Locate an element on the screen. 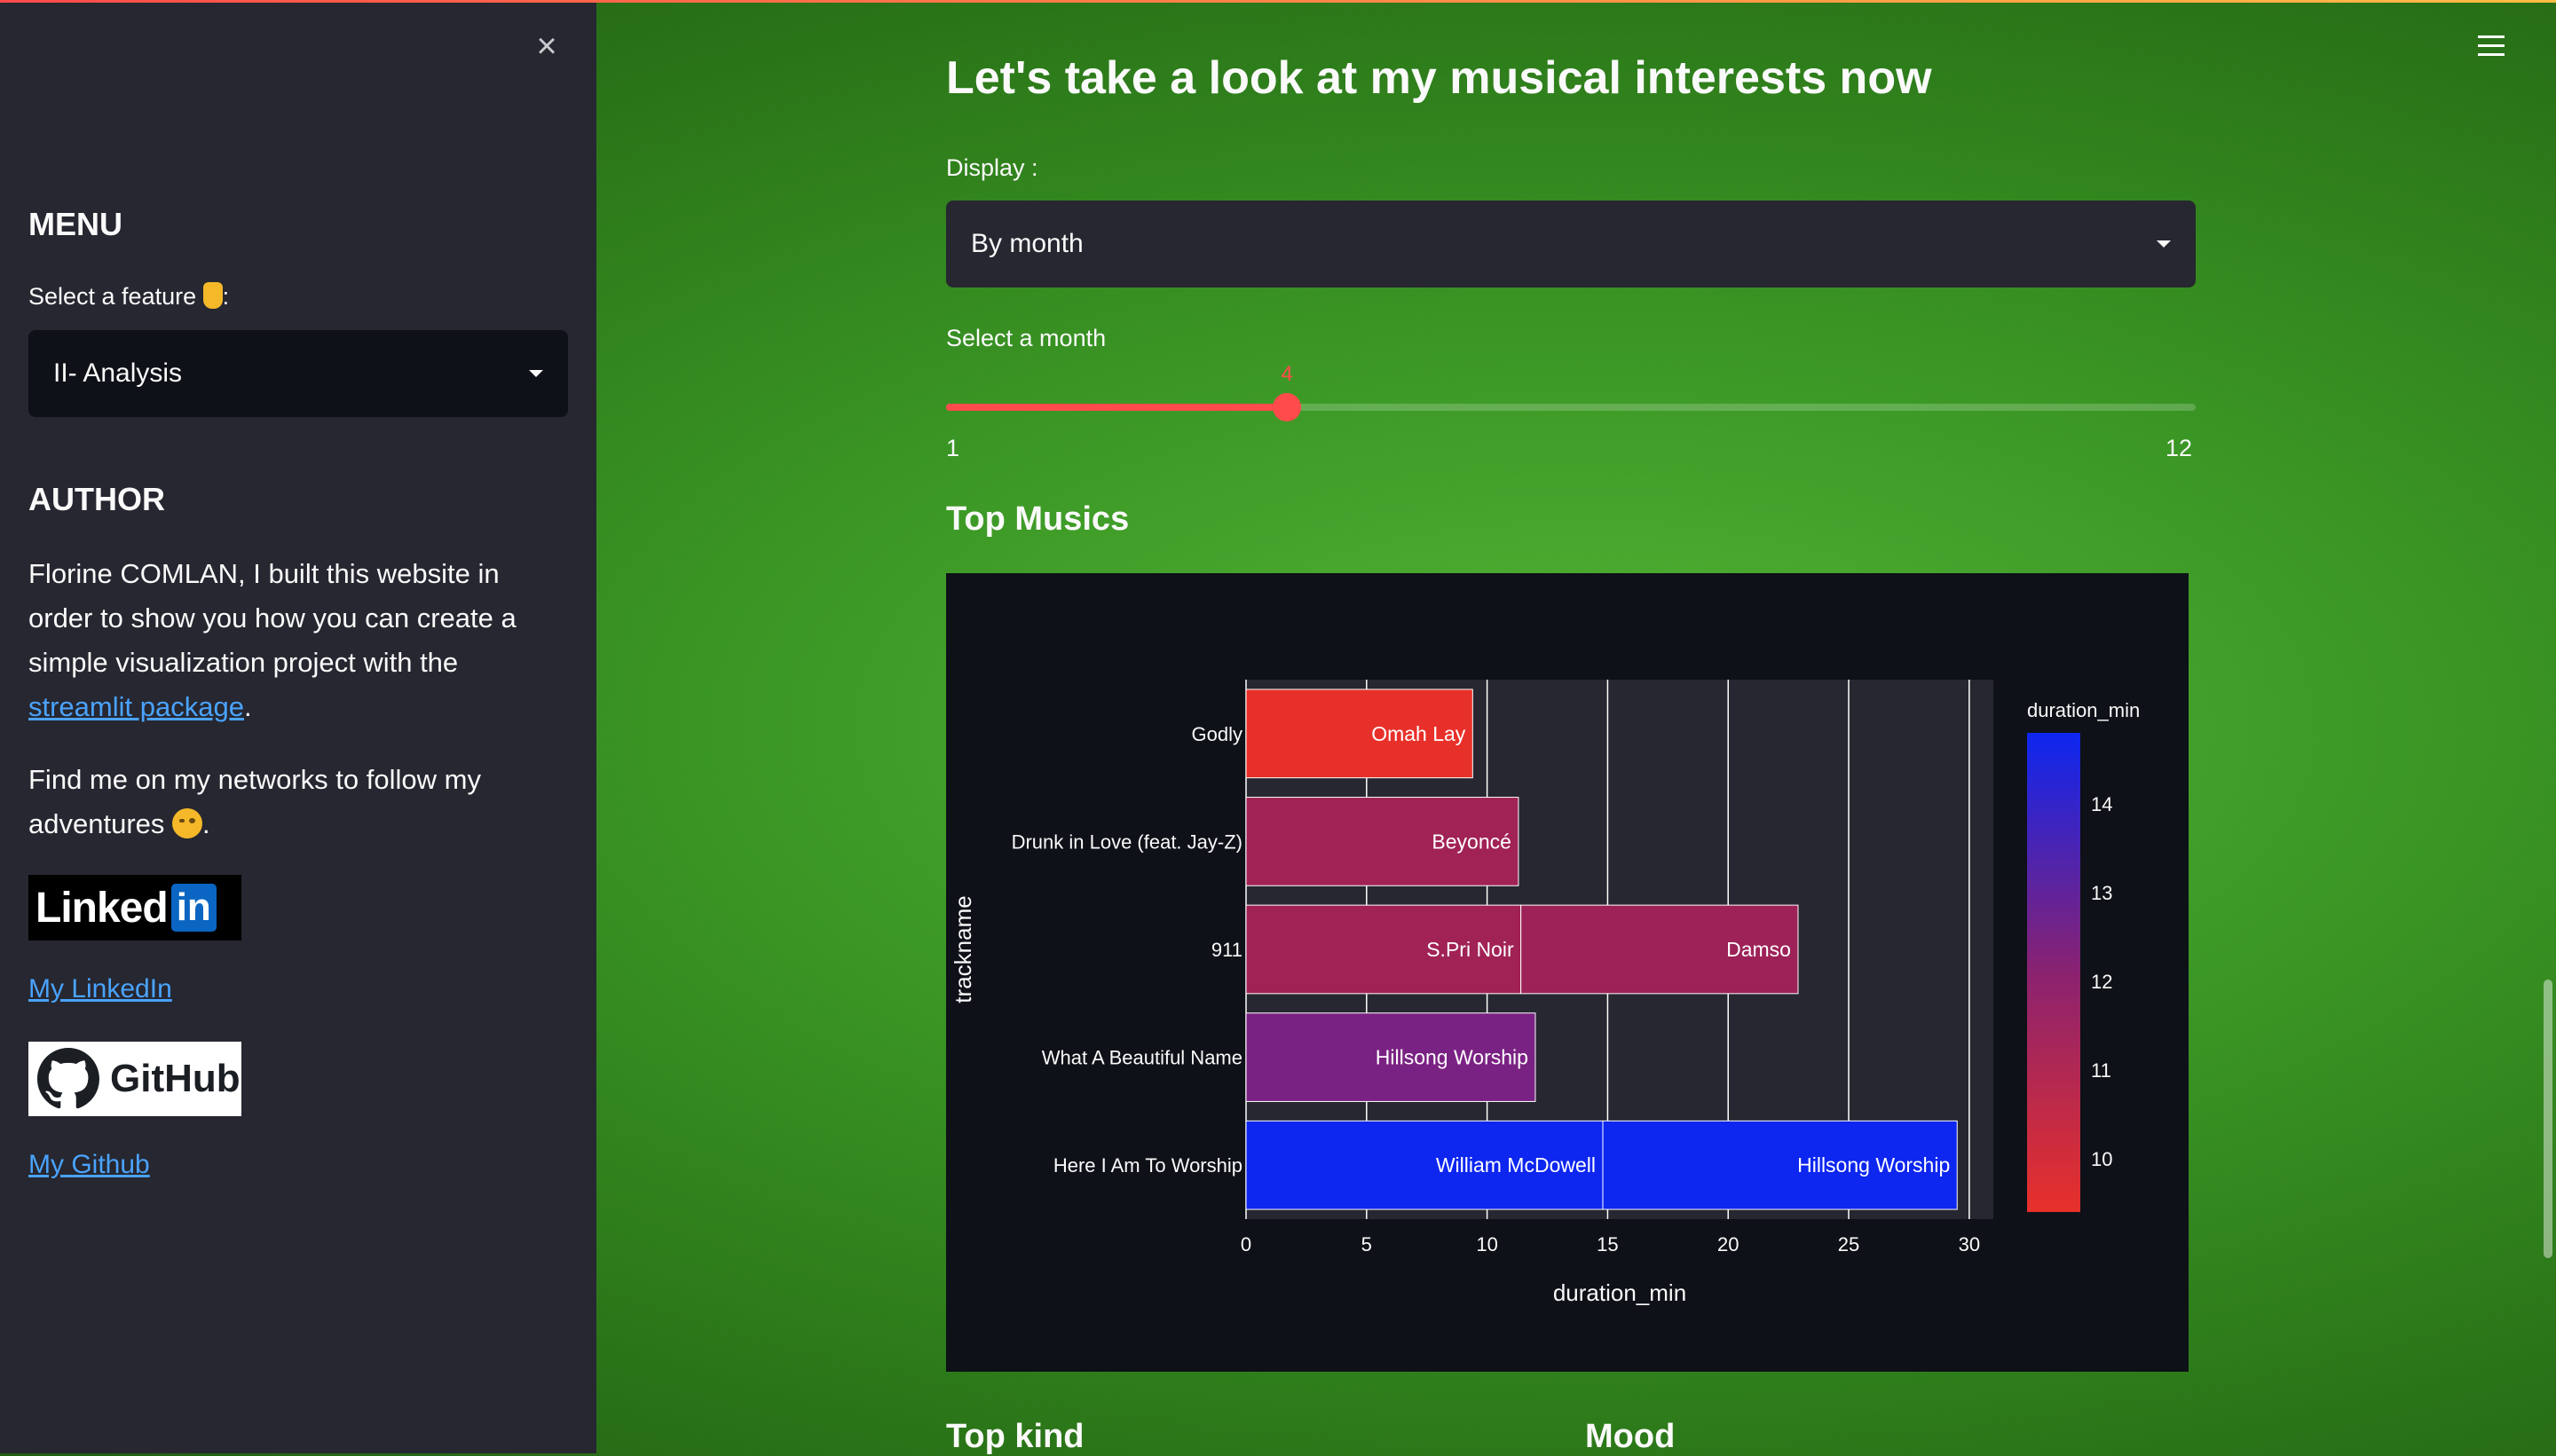 This screenshot has height=1456, width=2556. slider-max-label: 12 is located at coordinates (2179, 448).